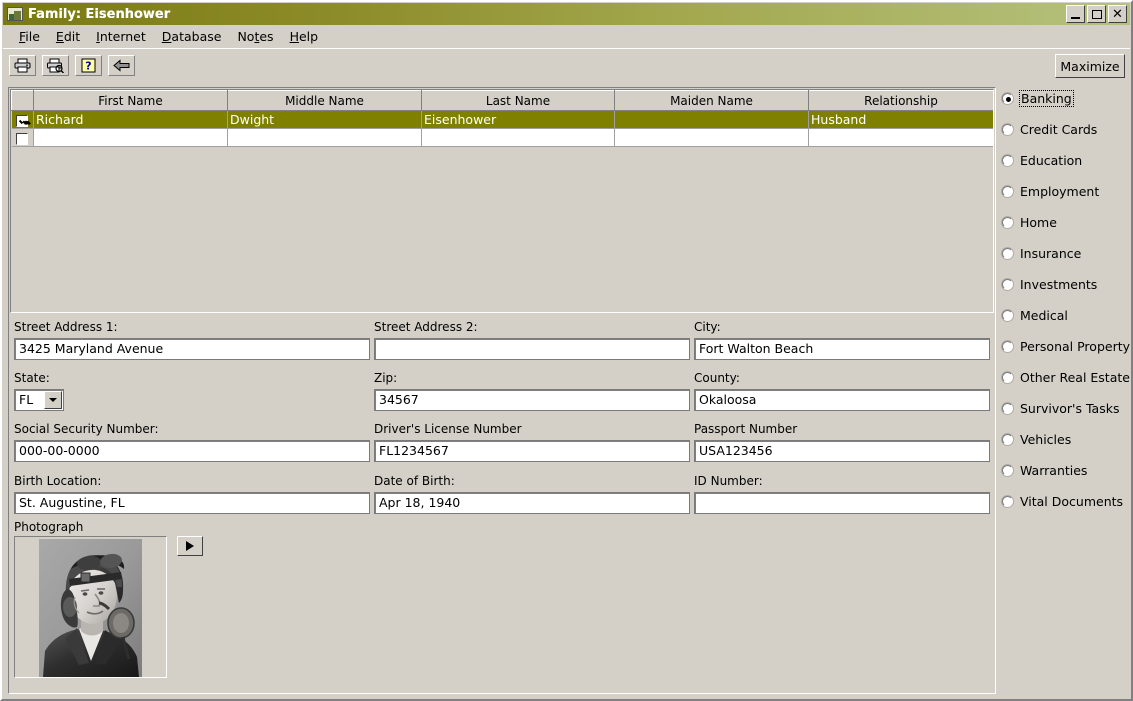  I want to click on maximize-restore-button, so click(1096, 14).